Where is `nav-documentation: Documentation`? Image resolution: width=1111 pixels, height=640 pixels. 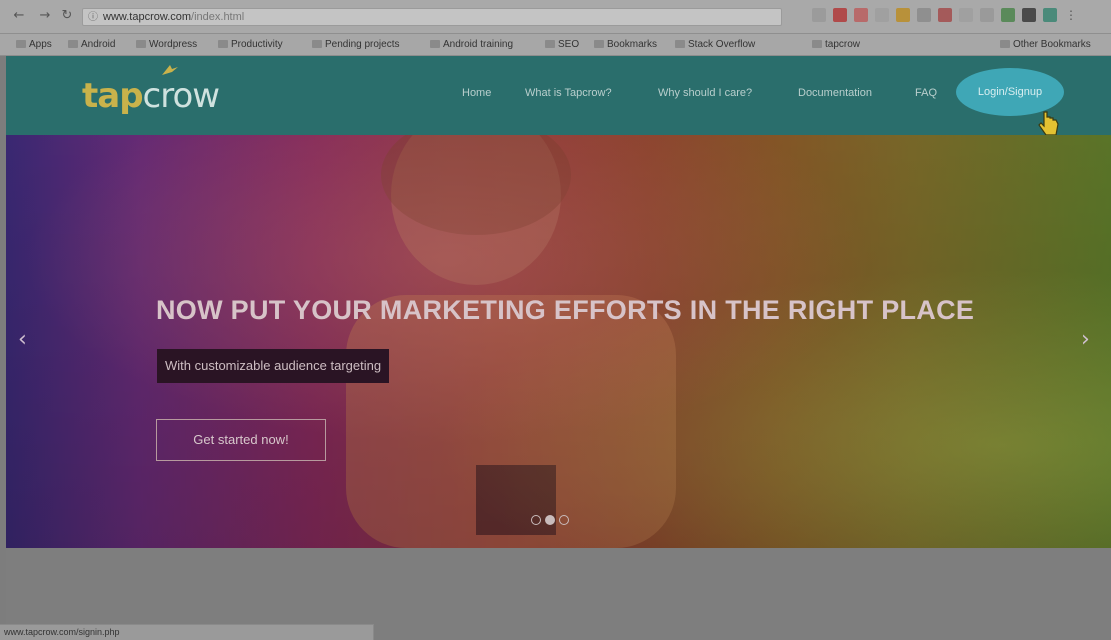 nav-documentation: Documentation is located at coordinates (835, 93).